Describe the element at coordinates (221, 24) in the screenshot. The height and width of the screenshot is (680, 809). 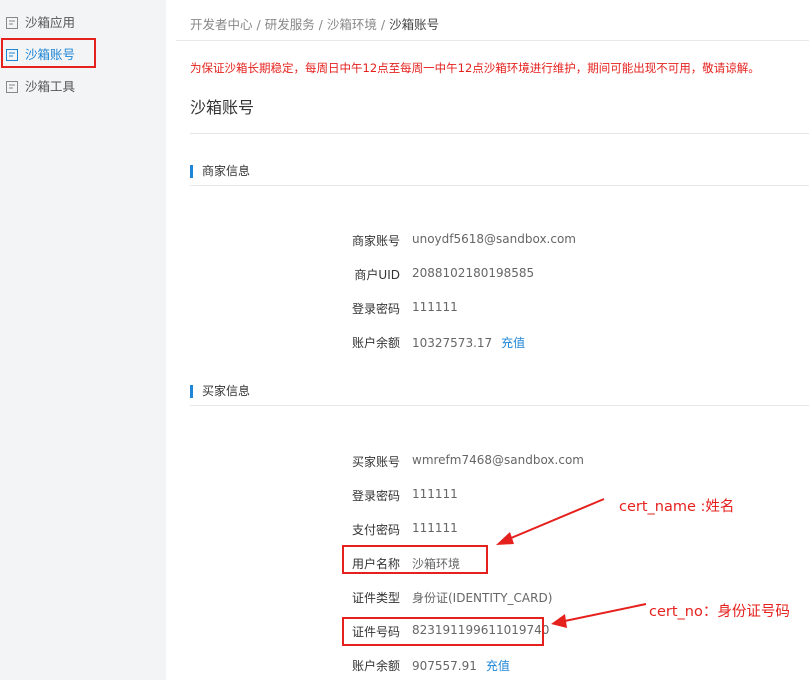
I see `breadcrumb-item-developer-center: 开发者中心` at that location.